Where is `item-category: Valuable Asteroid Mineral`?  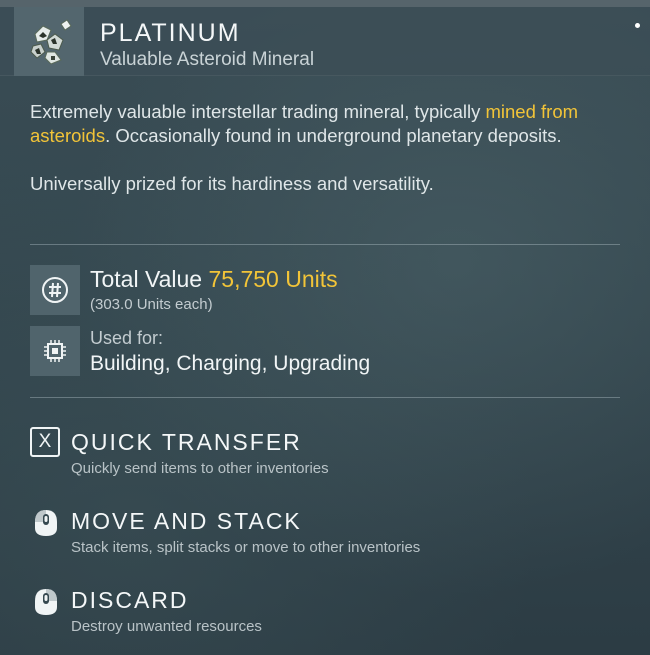
item-category: Valuable Asteroid Mineral is located at coordinates (207, 59).